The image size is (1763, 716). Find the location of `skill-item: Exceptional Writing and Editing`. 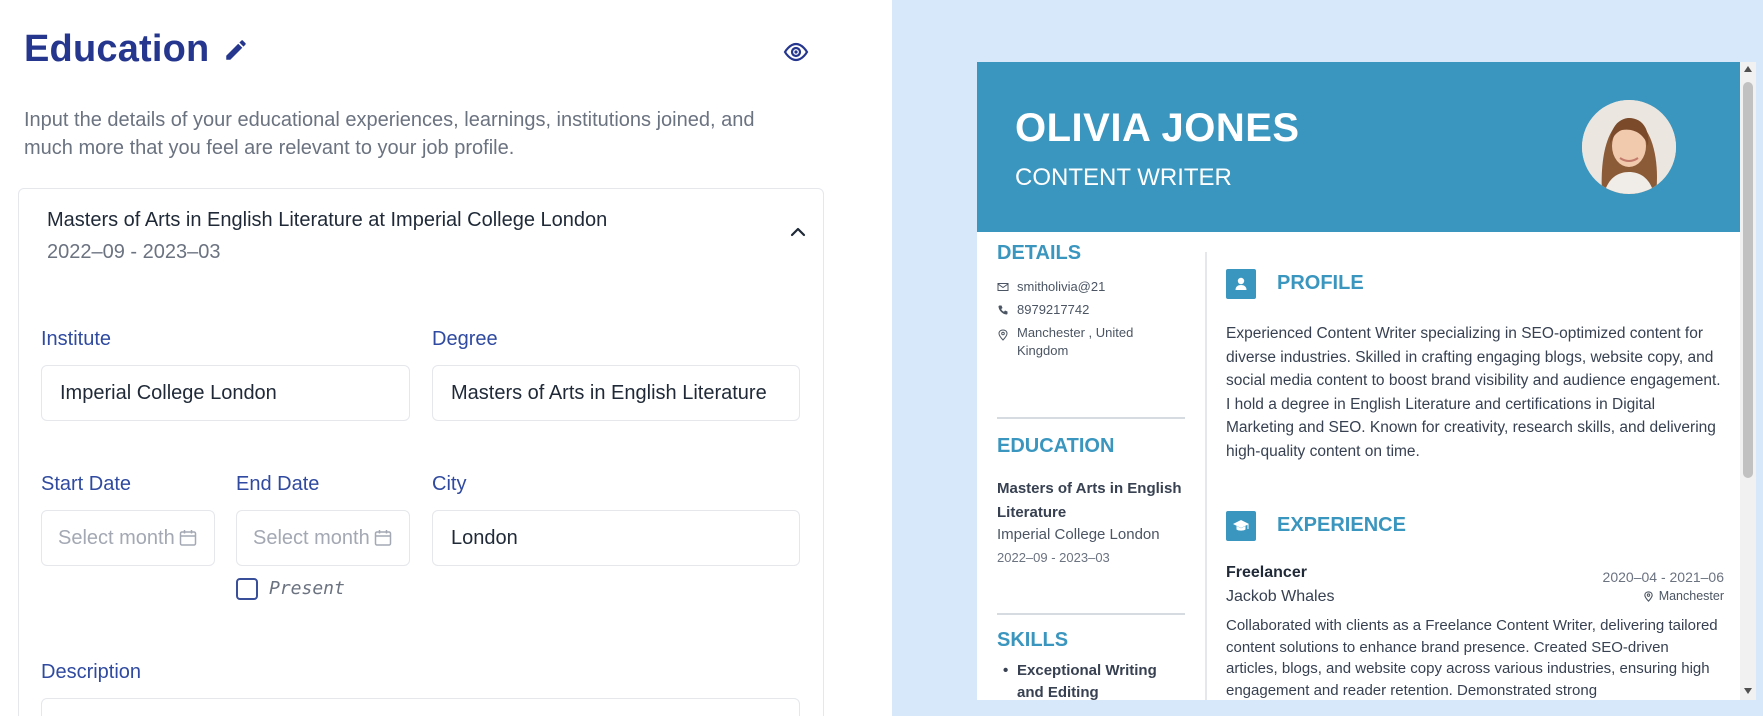

skill-item: Exceptional Writing and Editing is located at coordinates (1094, 680).